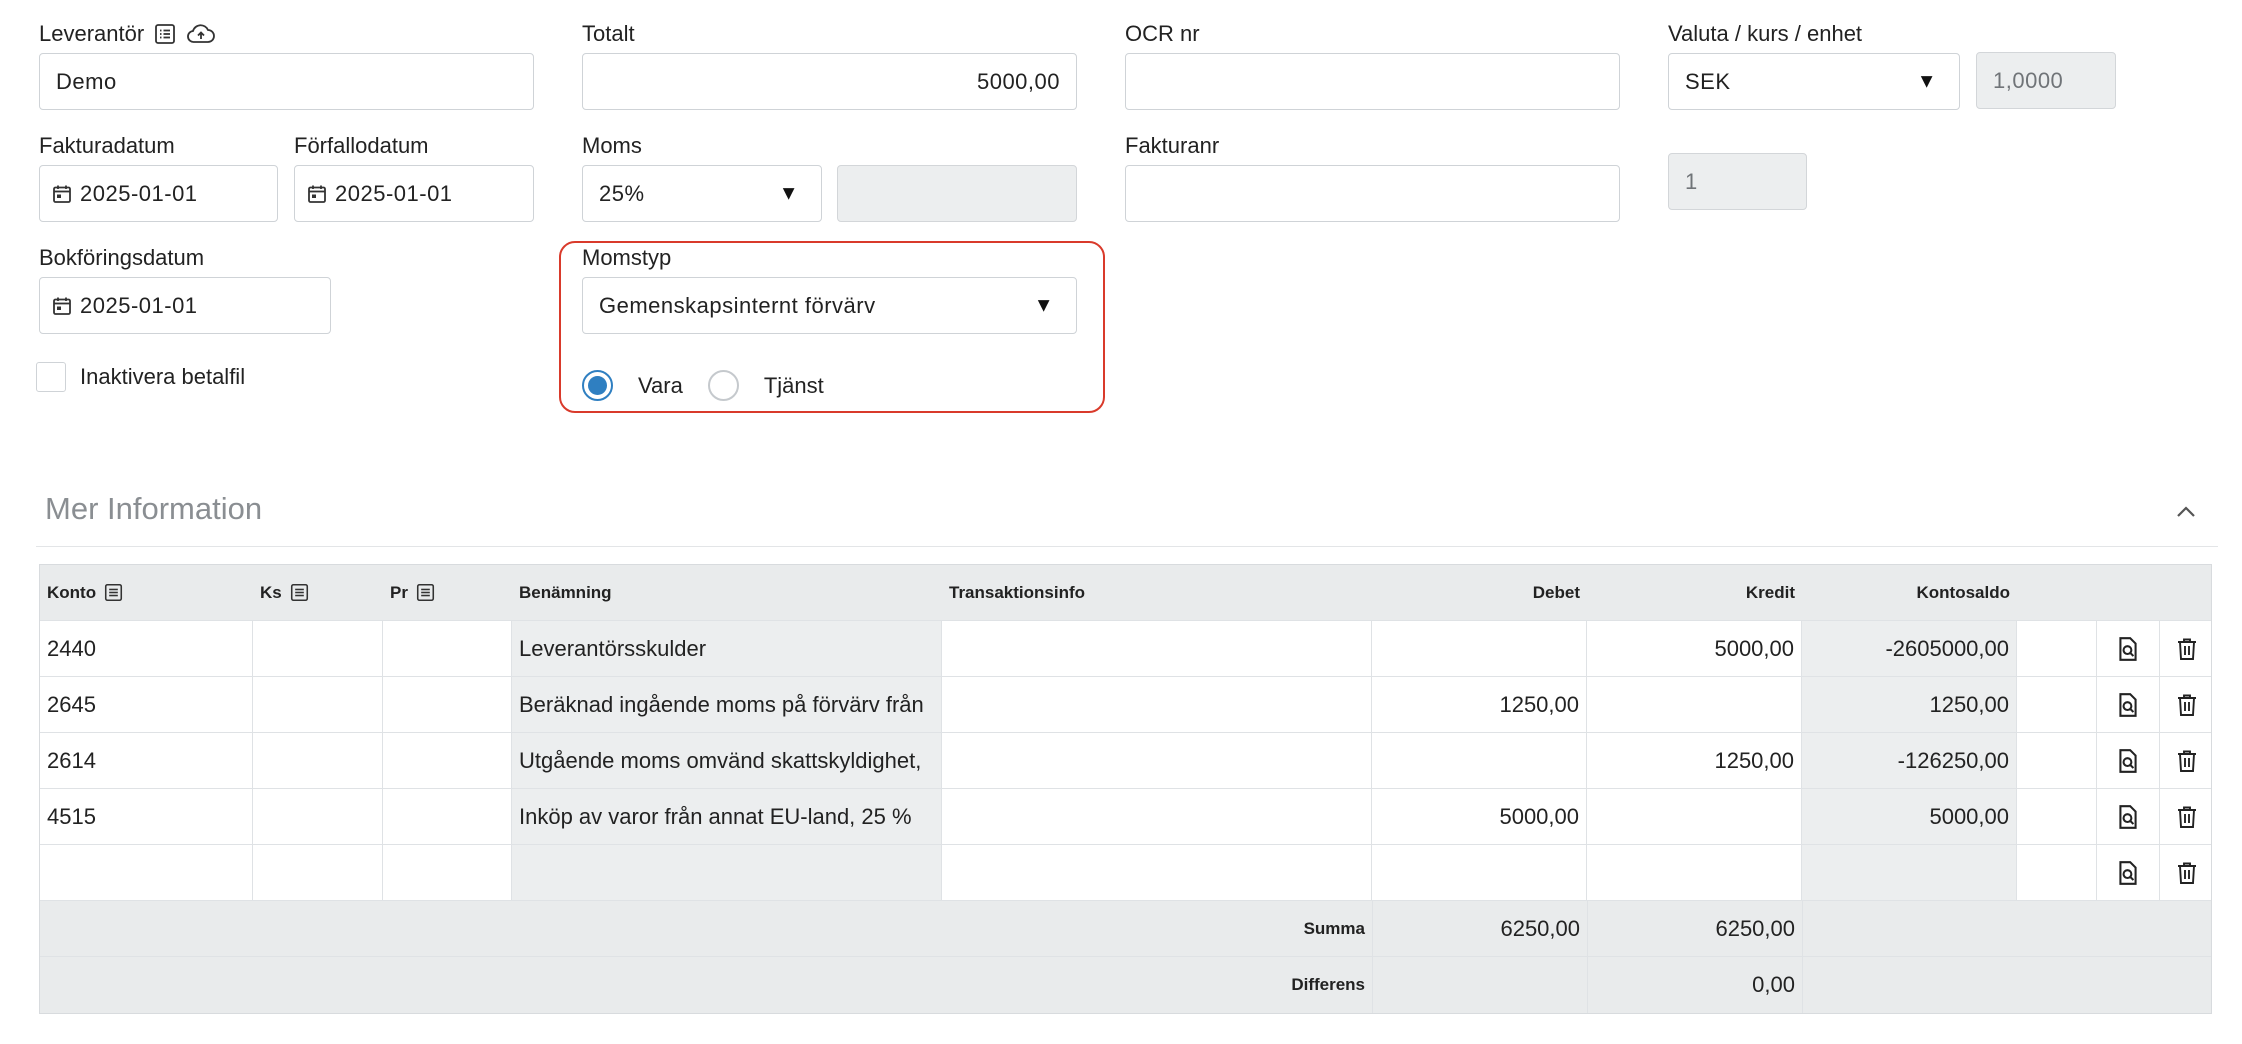  I want to click on unit-value: 1, so click(1691, 181).